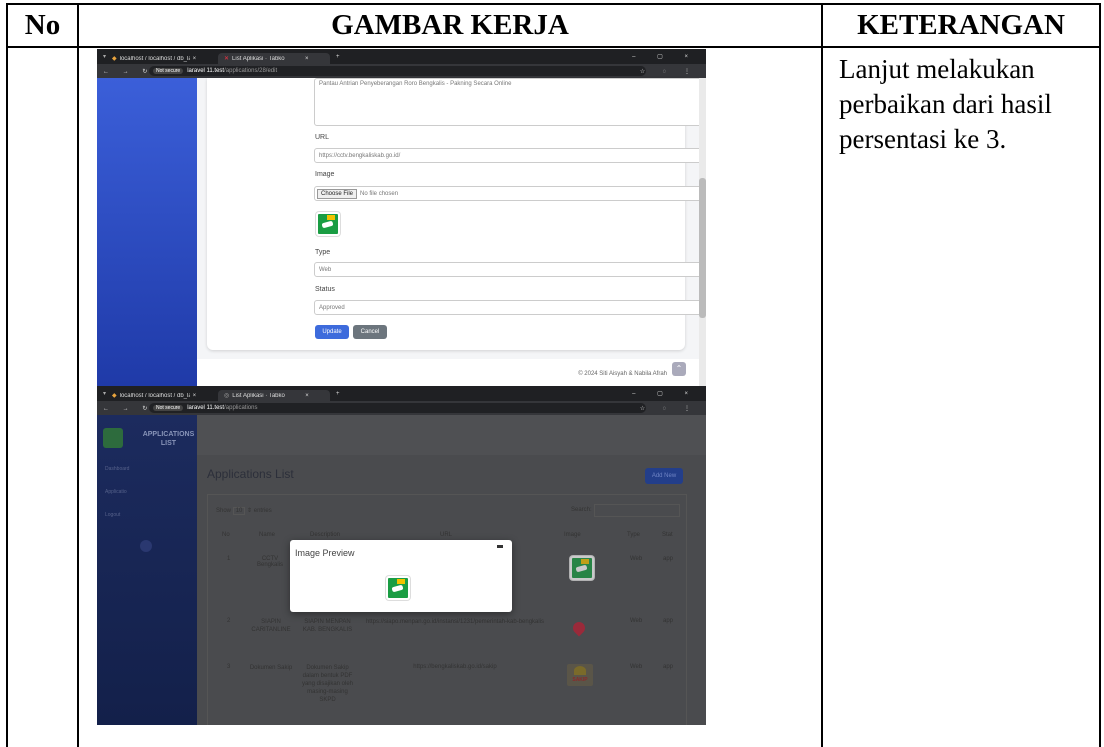 This screenshot has height=747, width=1104. What do you see at coordinates (322, 137) in the screenshot?
I see `url-label: URL` at bounding box center [322, 137].